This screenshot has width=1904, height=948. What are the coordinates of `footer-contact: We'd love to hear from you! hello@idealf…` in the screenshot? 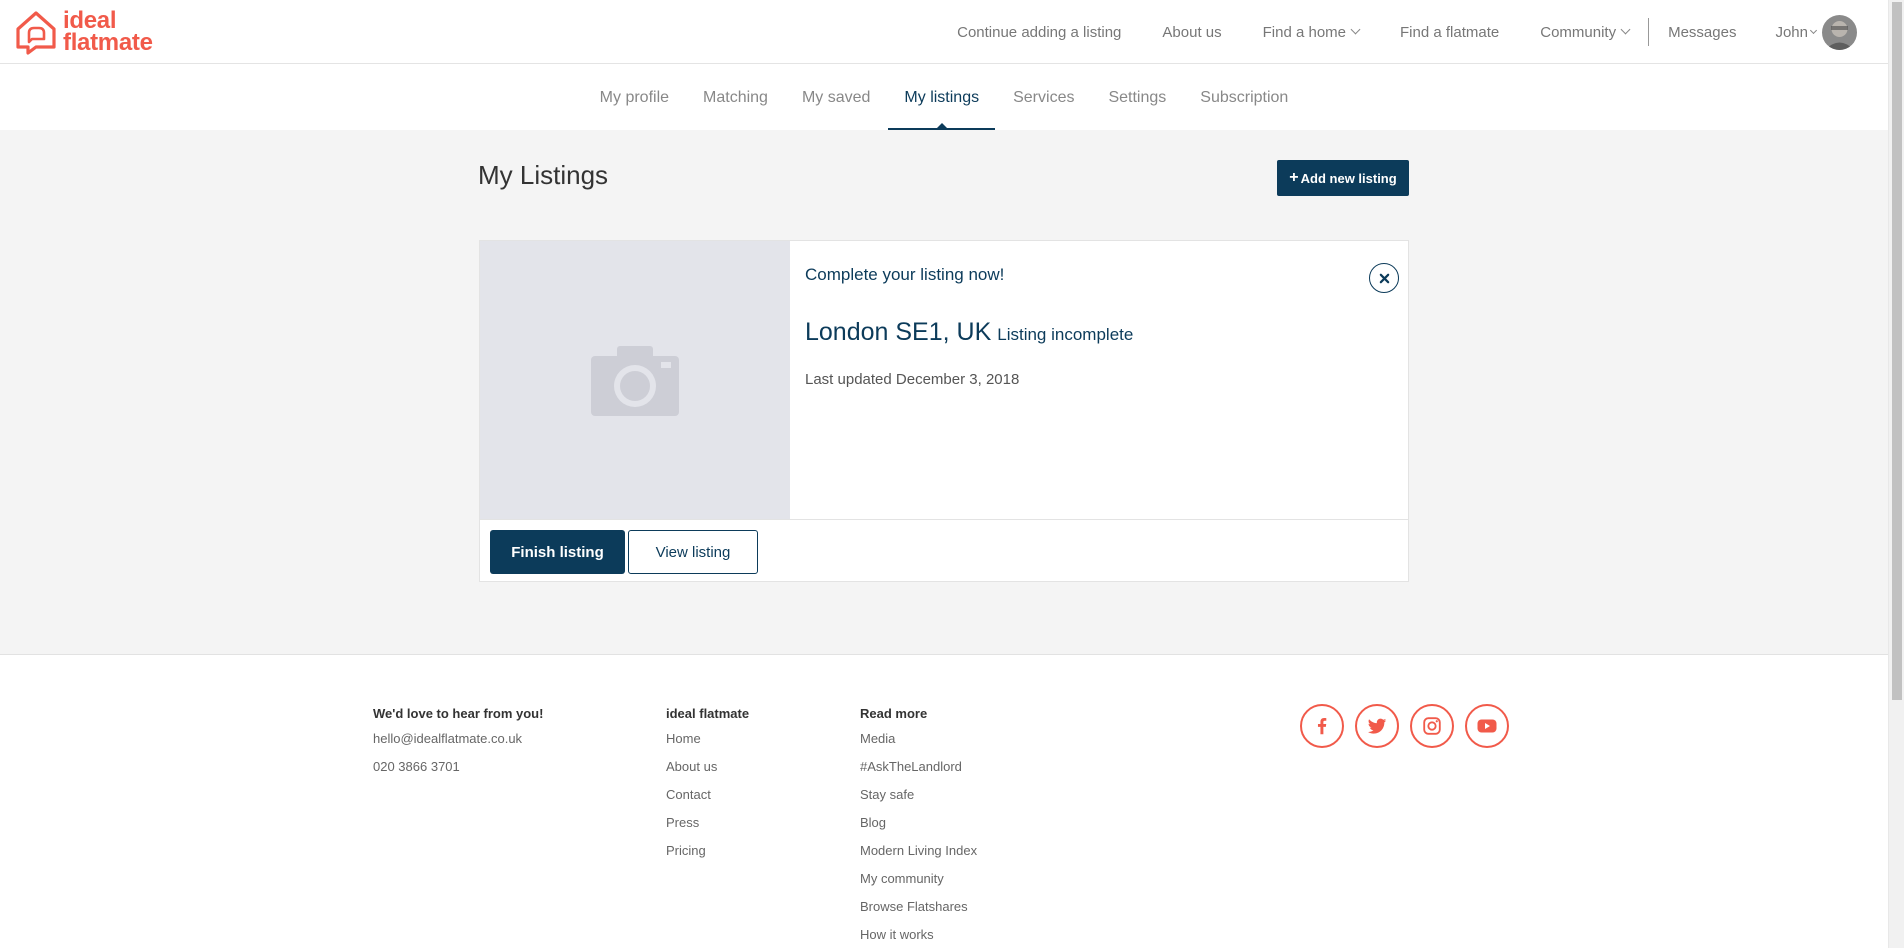 It's located at (458, 743).